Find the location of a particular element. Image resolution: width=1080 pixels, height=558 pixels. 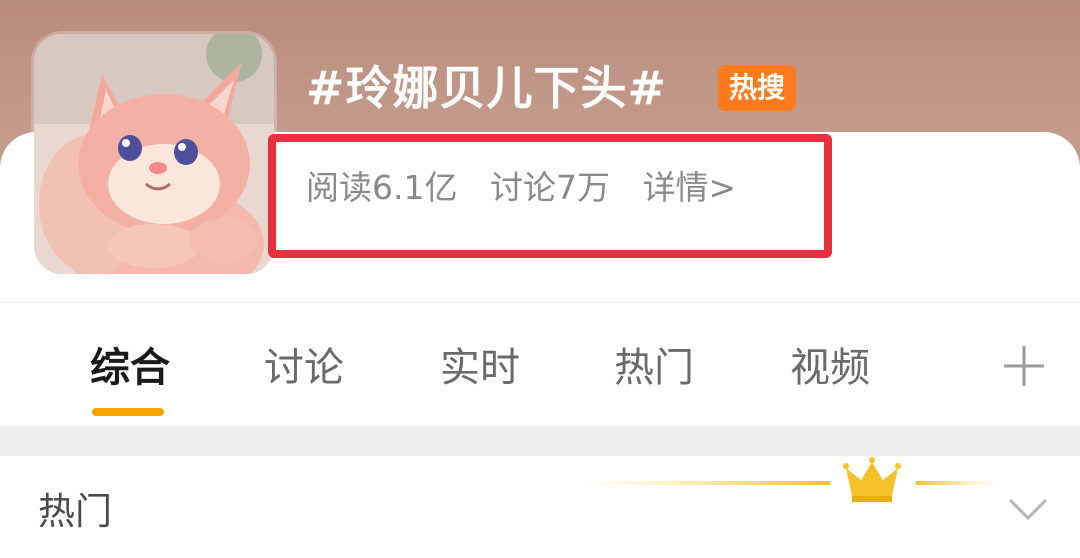

tab-video: 视频 is located at coordinates (830, 368).